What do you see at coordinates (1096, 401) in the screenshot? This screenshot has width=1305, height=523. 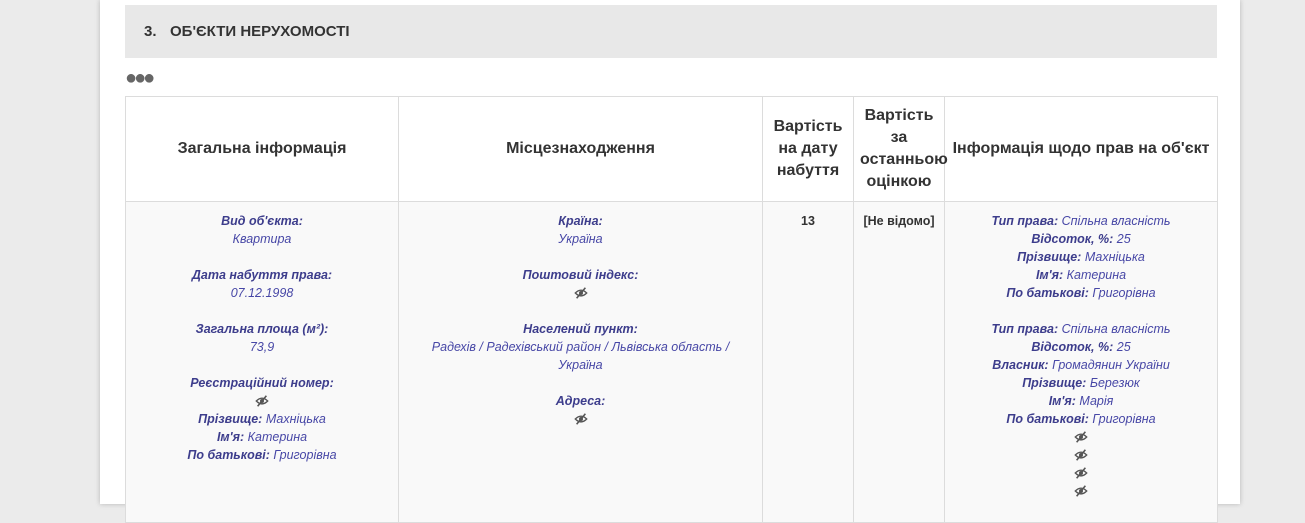 I see `name-value: Марія` at bounding box center [1096, 401].